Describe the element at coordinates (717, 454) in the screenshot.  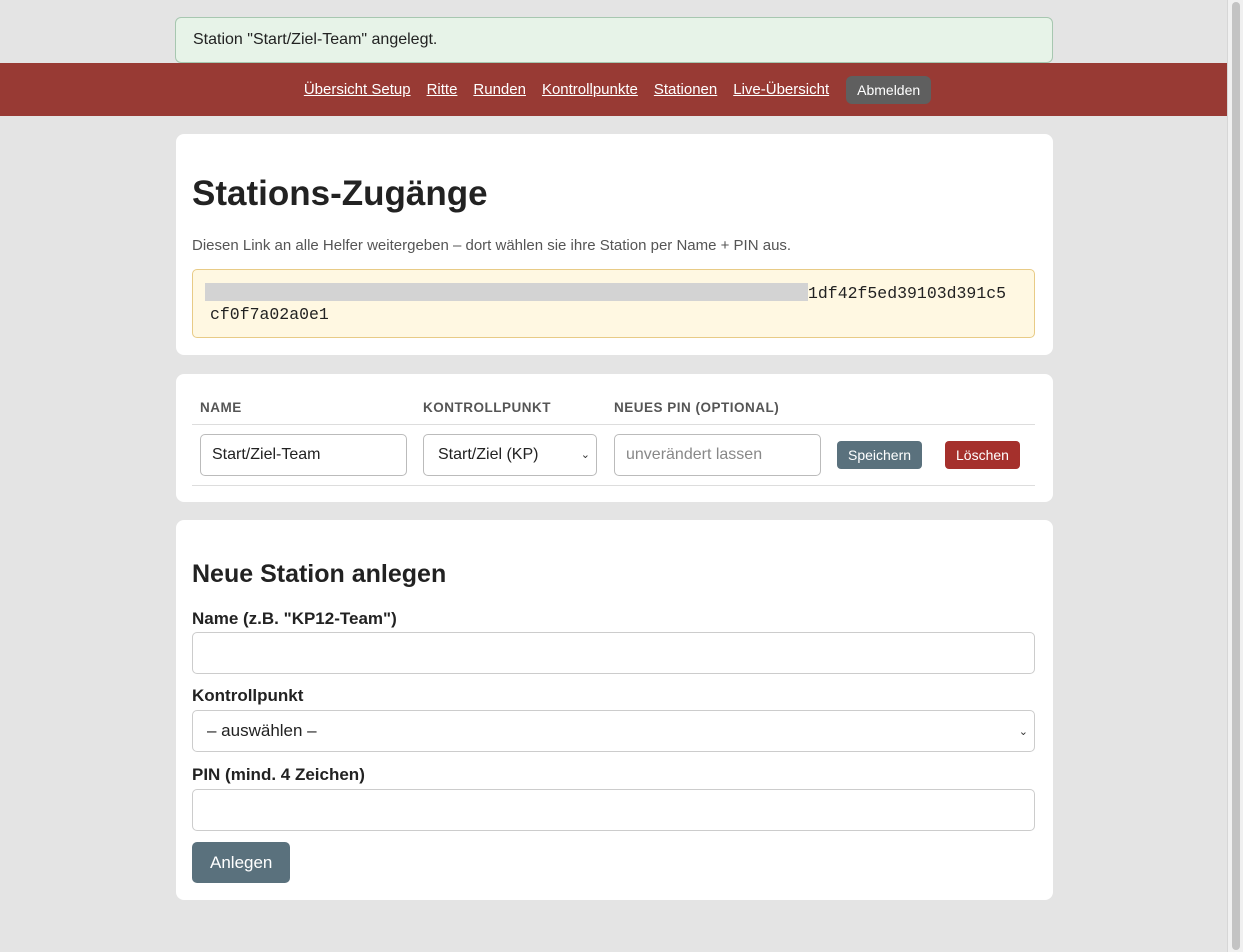
I see `station-pin-input: unverändert lassen` at that location.